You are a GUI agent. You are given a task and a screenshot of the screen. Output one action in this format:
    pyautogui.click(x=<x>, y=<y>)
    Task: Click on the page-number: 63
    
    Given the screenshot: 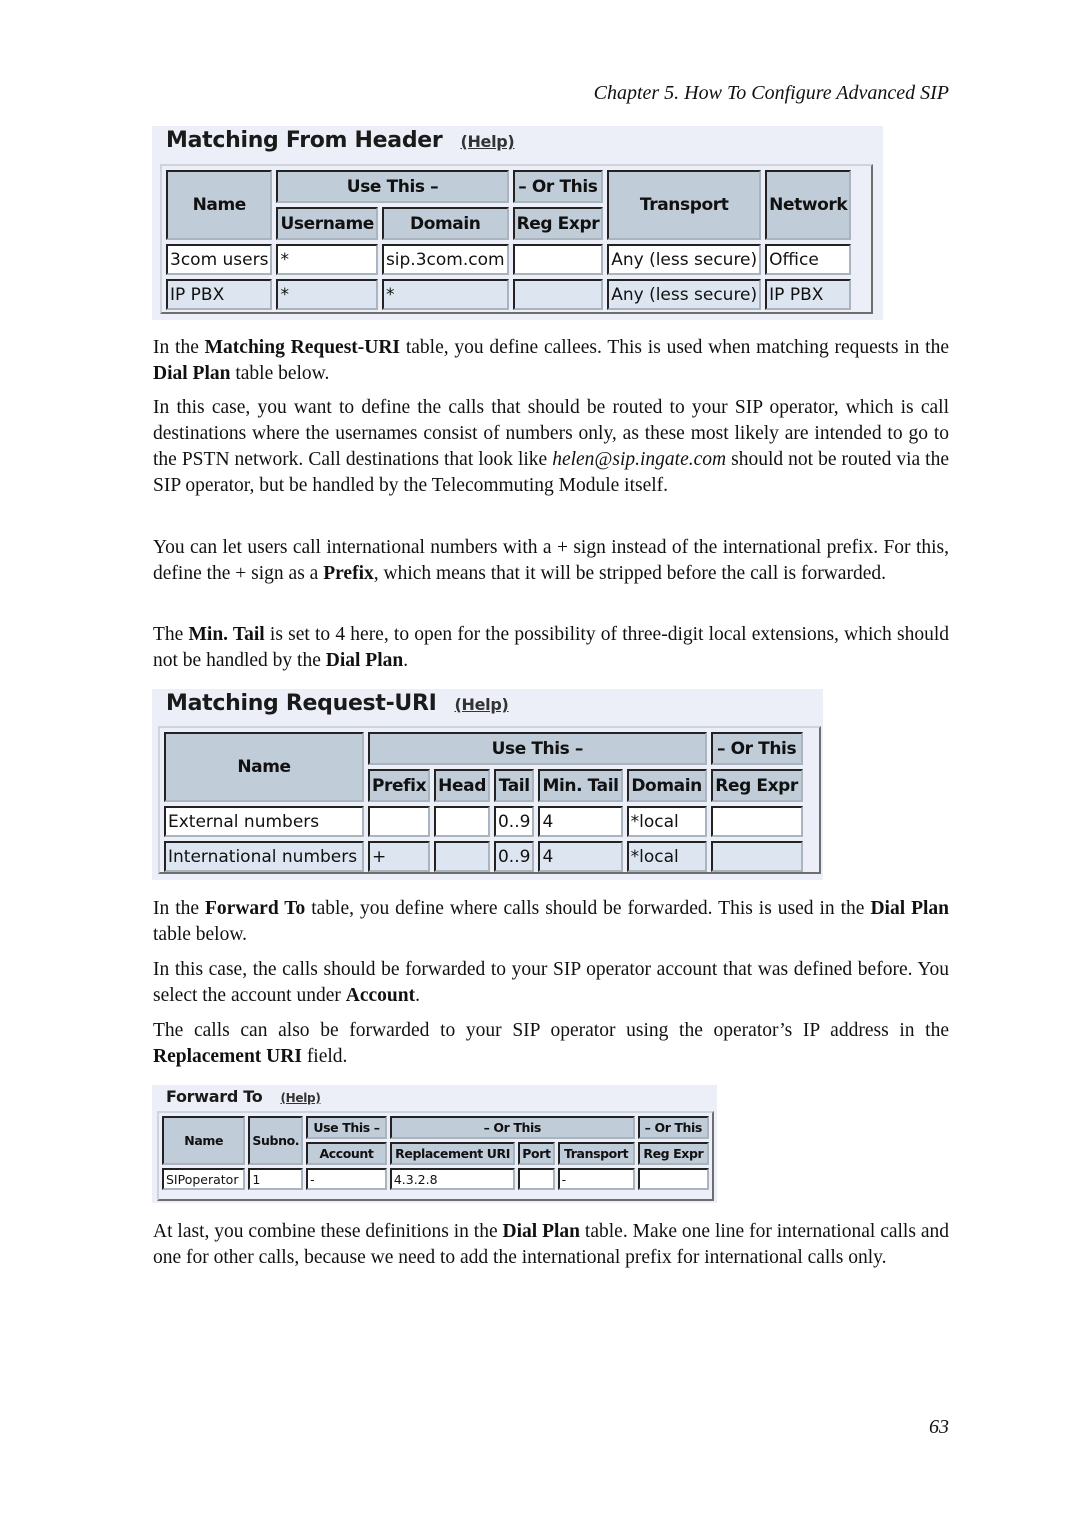 What is the action you would take?
    pyautogui.click(x=939, y=1427)
    